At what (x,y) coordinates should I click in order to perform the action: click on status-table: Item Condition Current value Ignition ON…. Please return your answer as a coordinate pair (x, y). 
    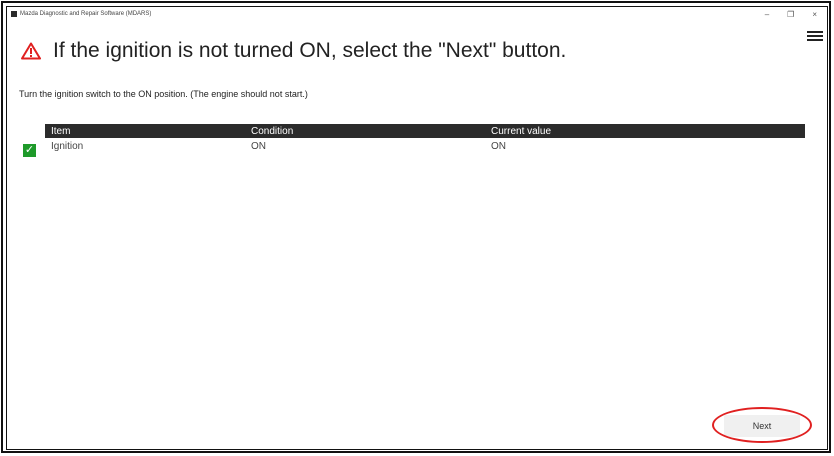
    Looking at the image, I should click on (425, 139).